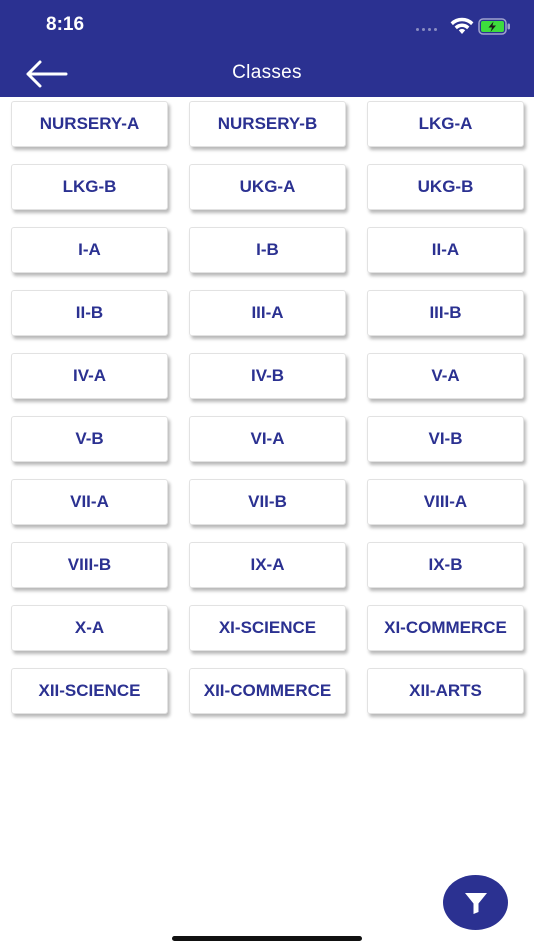  I want to click on page-title: Classes, so click(267, 72).